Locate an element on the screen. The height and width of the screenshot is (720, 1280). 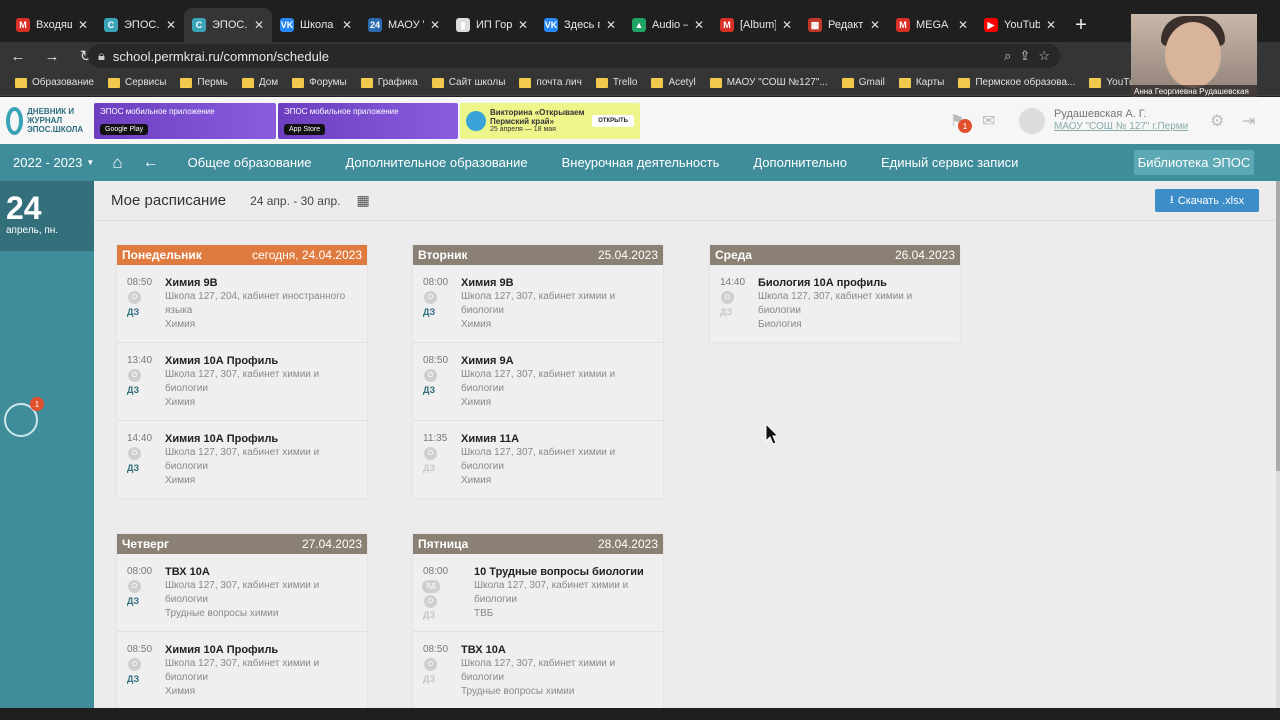
browser-tab: ▲ Audio – ✕ is located at coordinates (668, 25).